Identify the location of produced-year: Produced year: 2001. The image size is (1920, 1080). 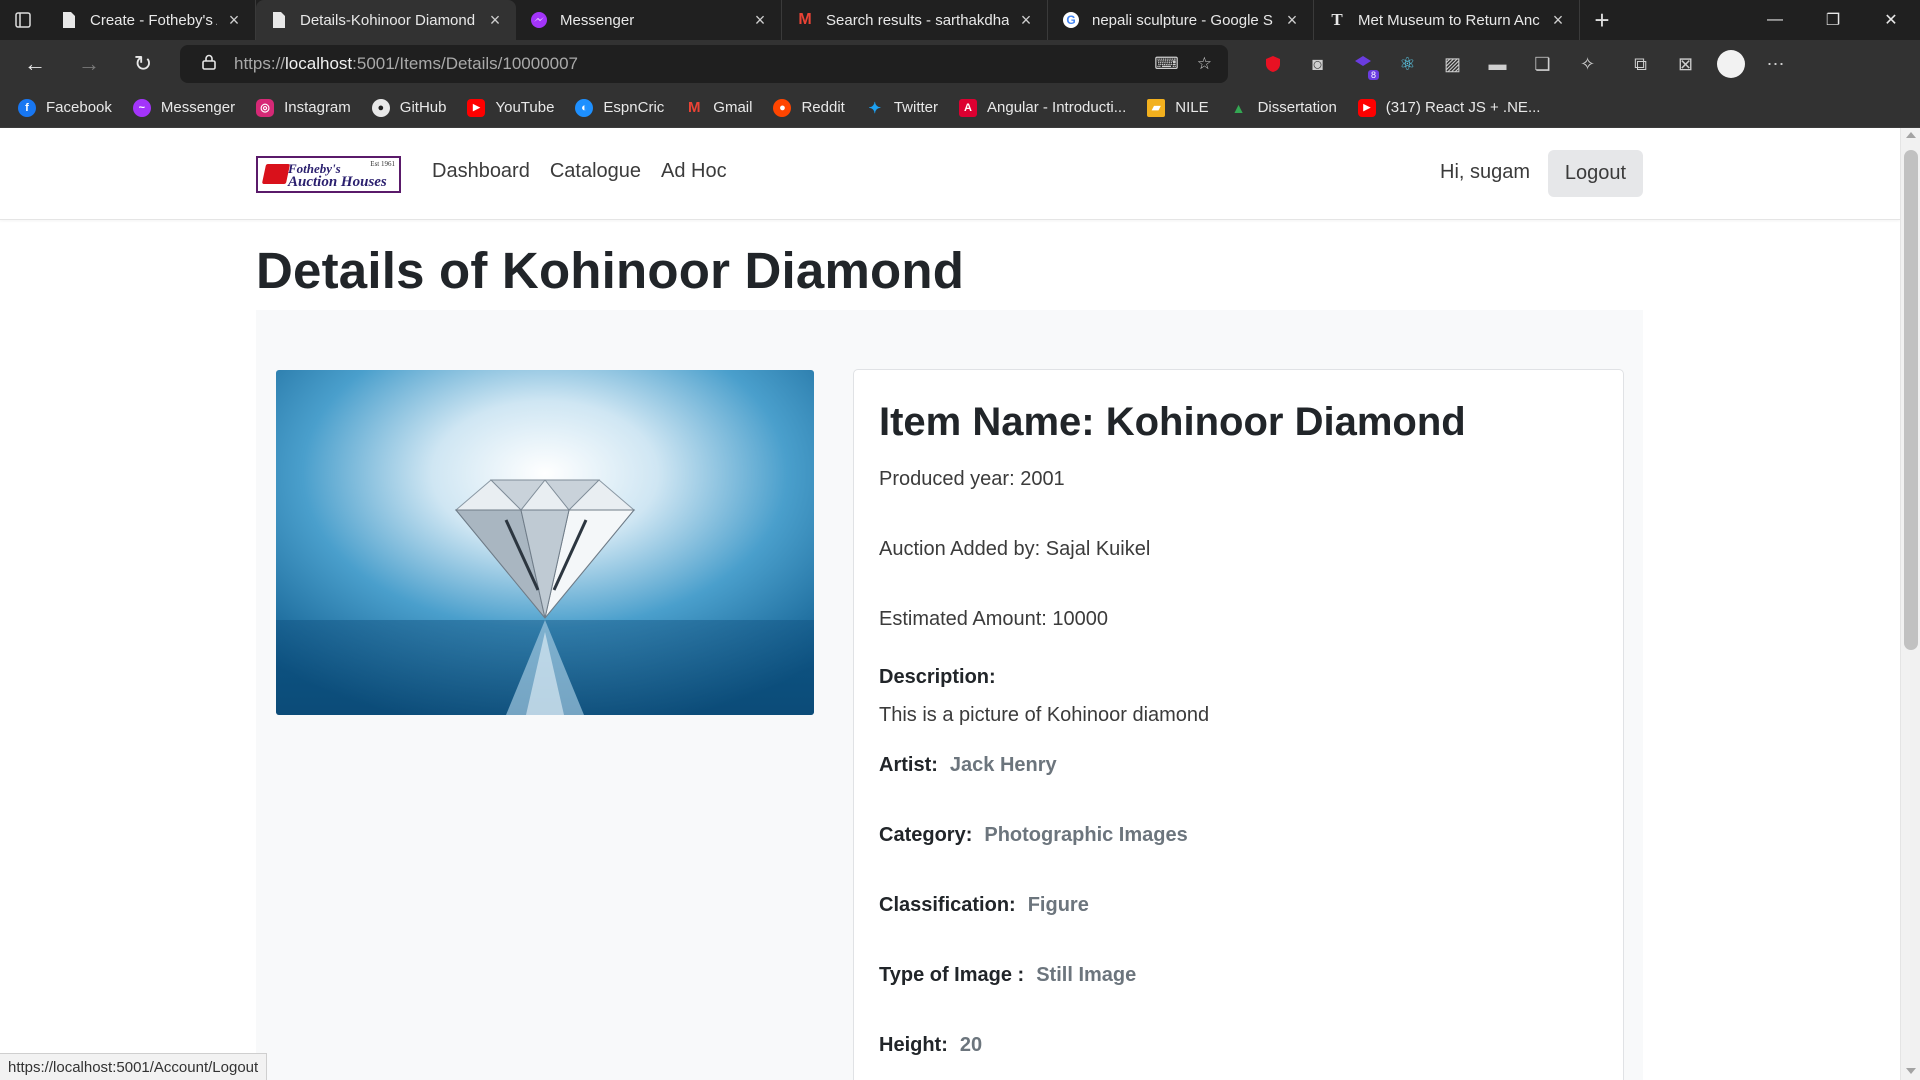
(972, 479).